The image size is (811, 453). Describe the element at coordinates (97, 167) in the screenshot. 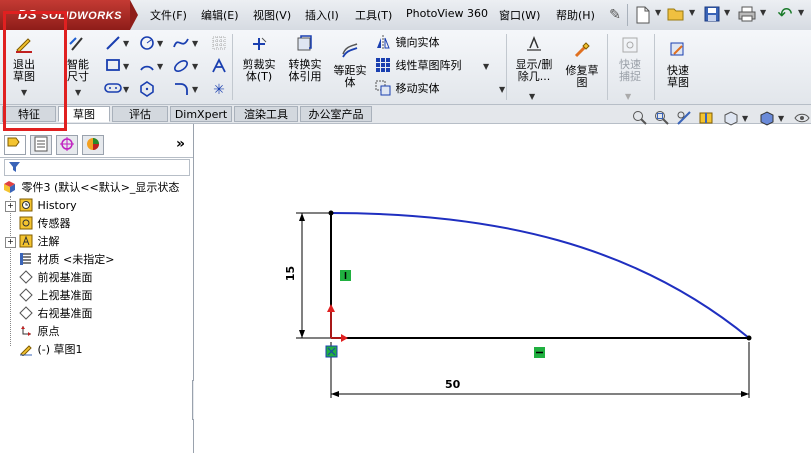

I see `filter-field` at that location.